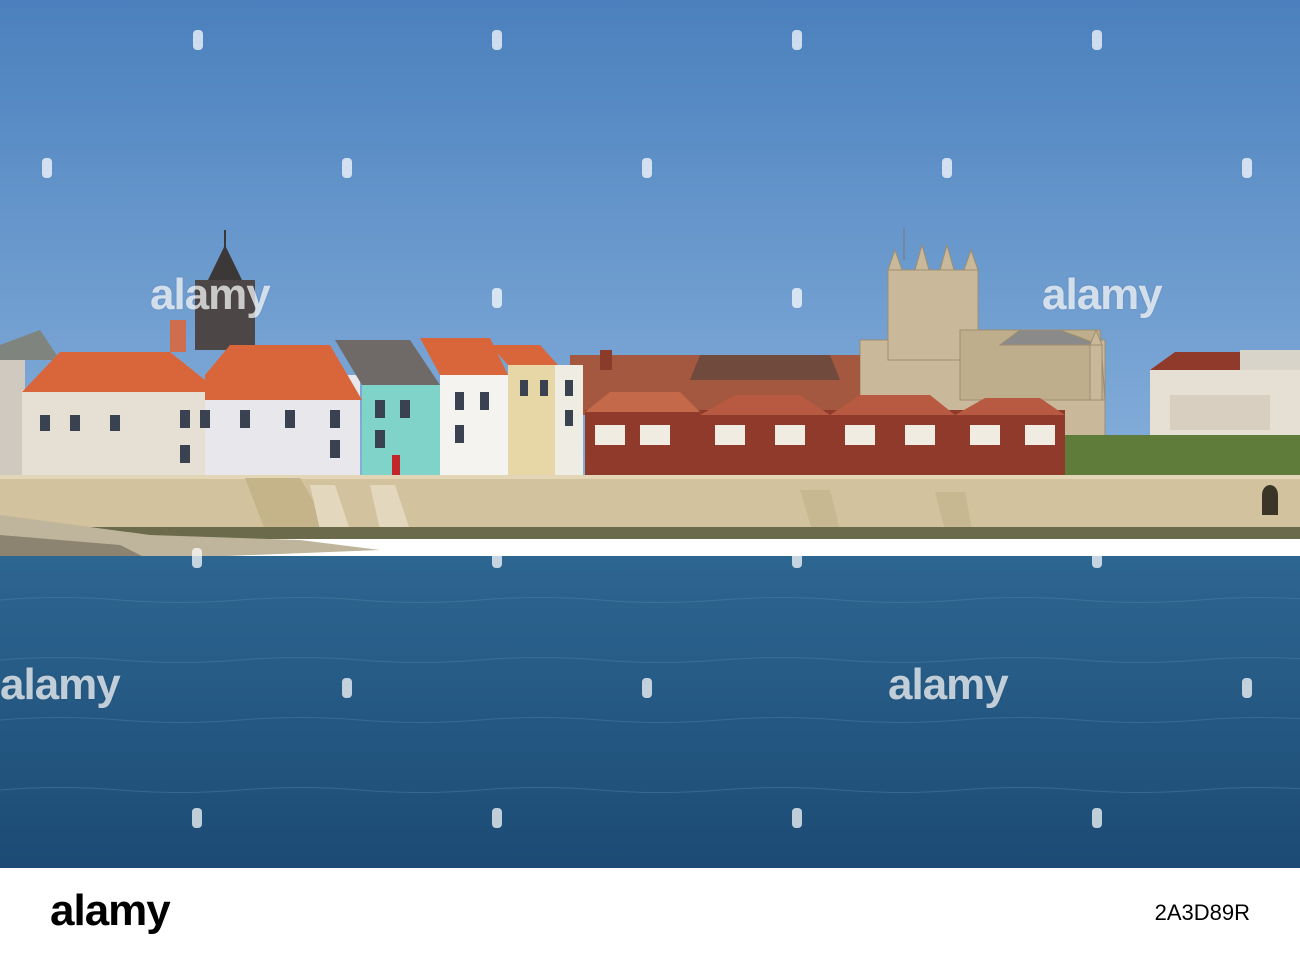 The height and width of the screenshot is (956, 1300). Describe the element at coordinates (1202, 912) in the screenshot. I see `image-id: 2A3D89R` at that location.